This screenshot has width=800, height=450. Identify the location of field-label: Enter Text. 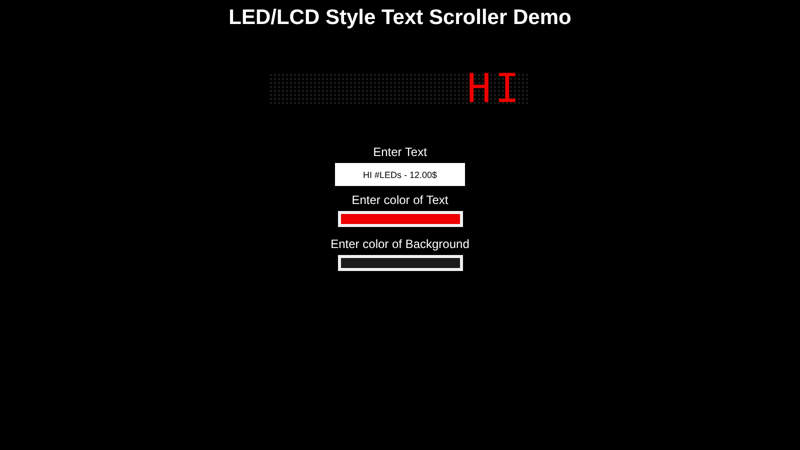
(400, 152).